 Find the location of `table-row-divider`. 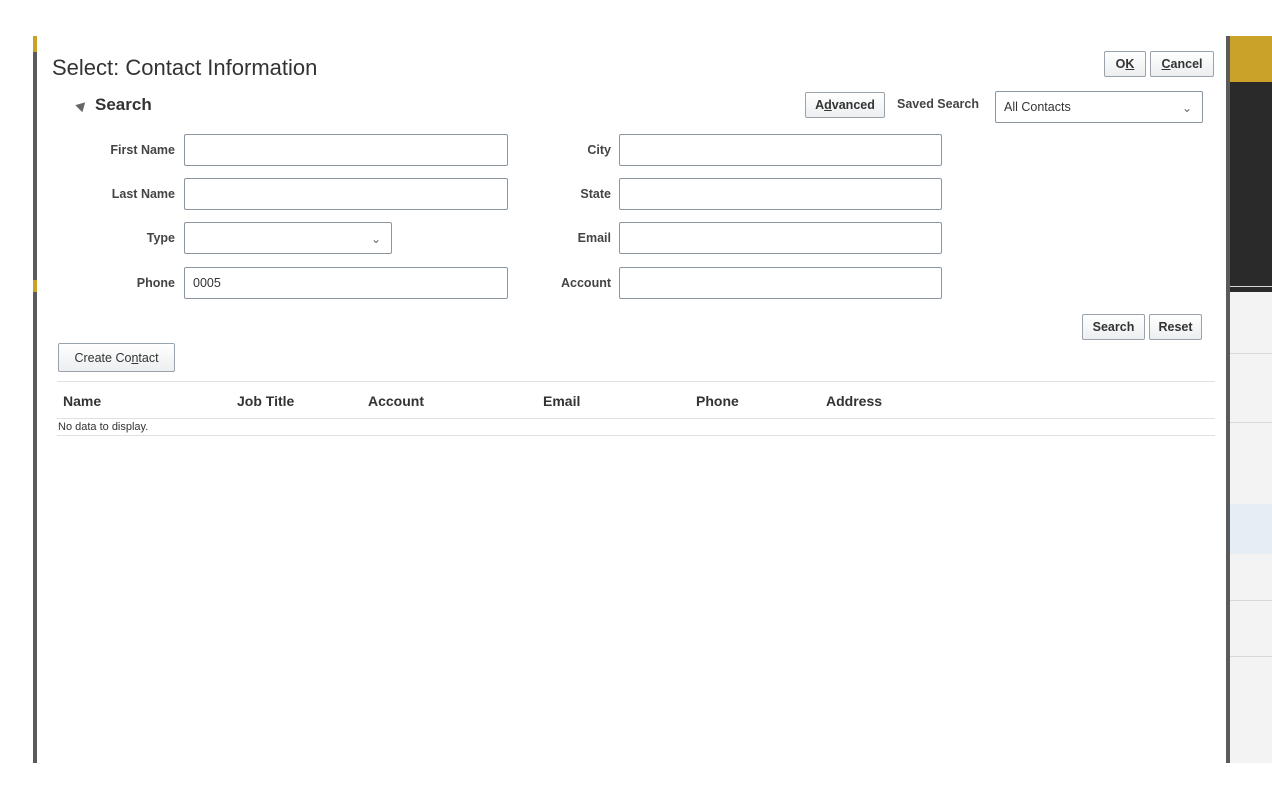

table-row-divider is located at coordinates (636, 435).